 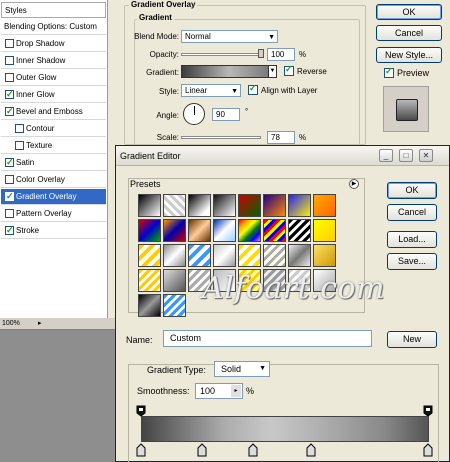 I want to click on style-item-label: Gradient Overlay, so click(x=46, y=196).